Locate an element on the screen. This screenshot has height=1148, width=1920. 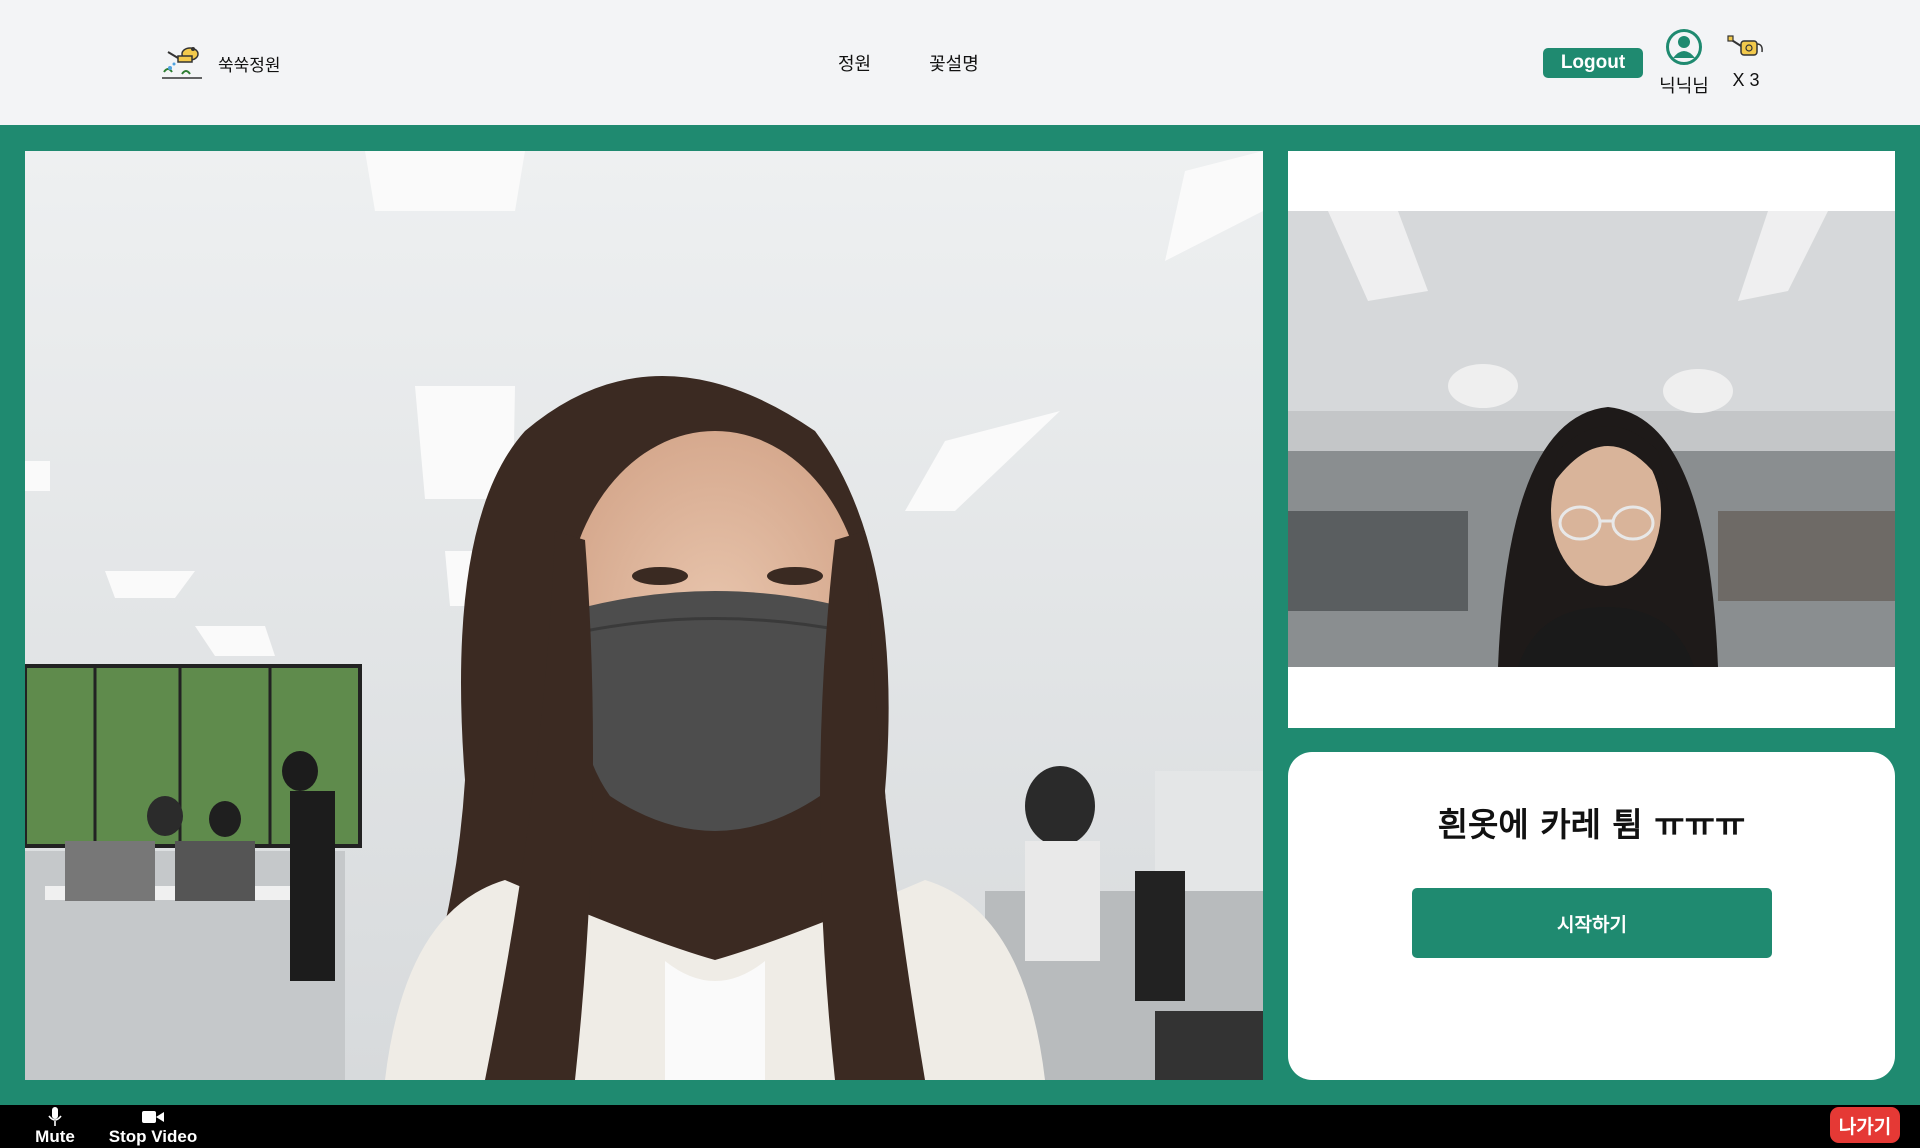
conversation-topic: 흰옷에 카레 튐 ㅠㅠㅠ is located at coordinates (1591, 824).